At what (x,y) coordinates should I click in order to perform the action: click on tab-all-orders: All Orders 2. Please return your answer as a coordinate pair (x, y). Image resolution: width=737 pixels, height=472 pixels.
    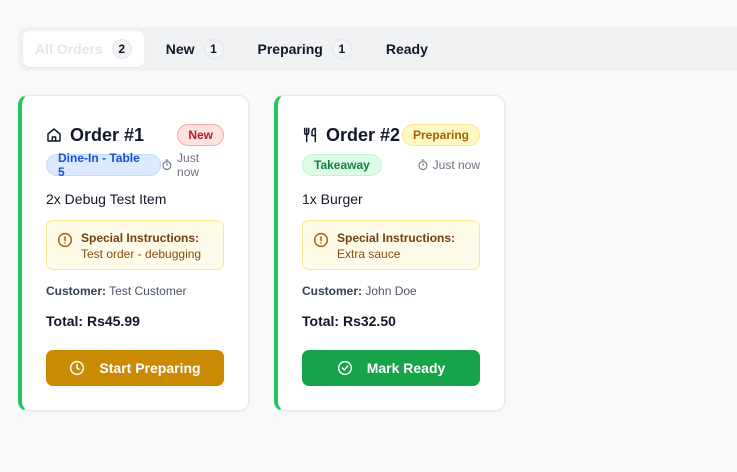
    Looking at the image, I should click on (83, 49).